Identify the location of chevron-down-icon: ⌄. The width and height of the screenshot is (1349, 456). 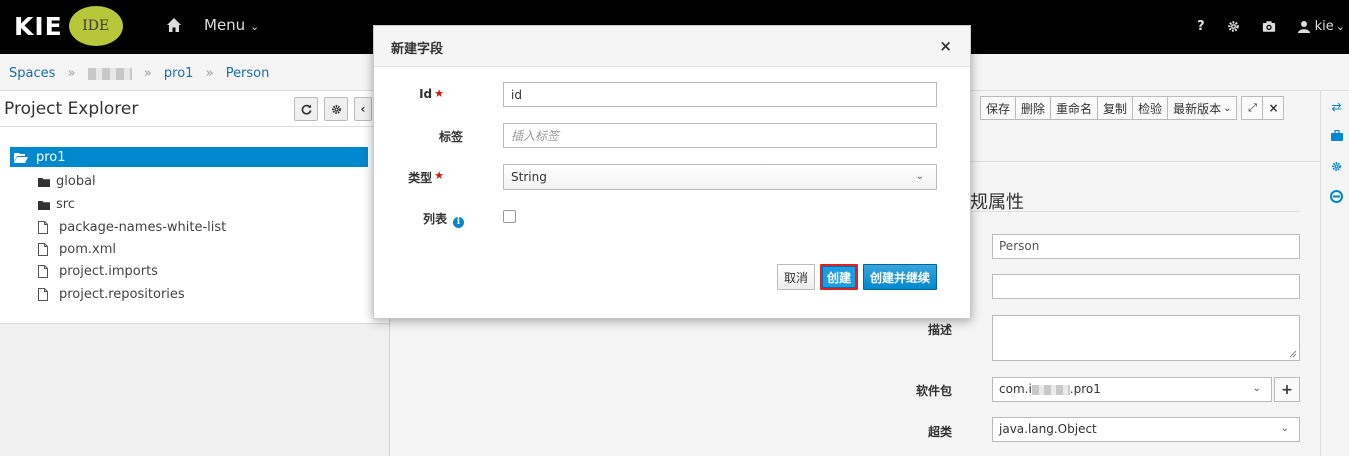
(919, 176).